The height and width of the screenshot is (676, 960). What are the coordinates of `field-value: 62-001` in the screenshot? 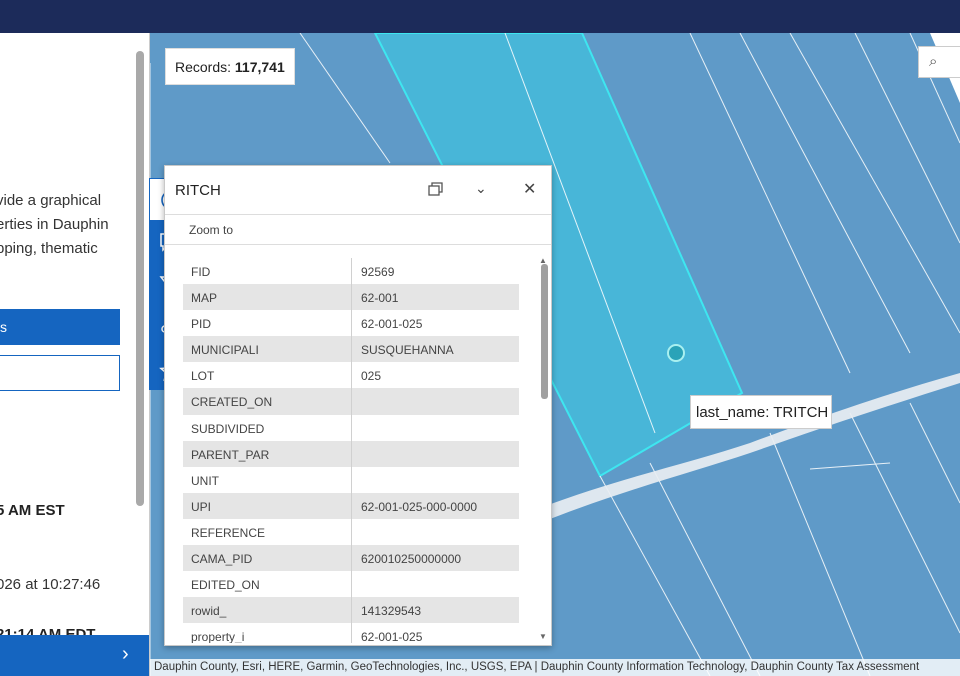 It's located at (380, 298).